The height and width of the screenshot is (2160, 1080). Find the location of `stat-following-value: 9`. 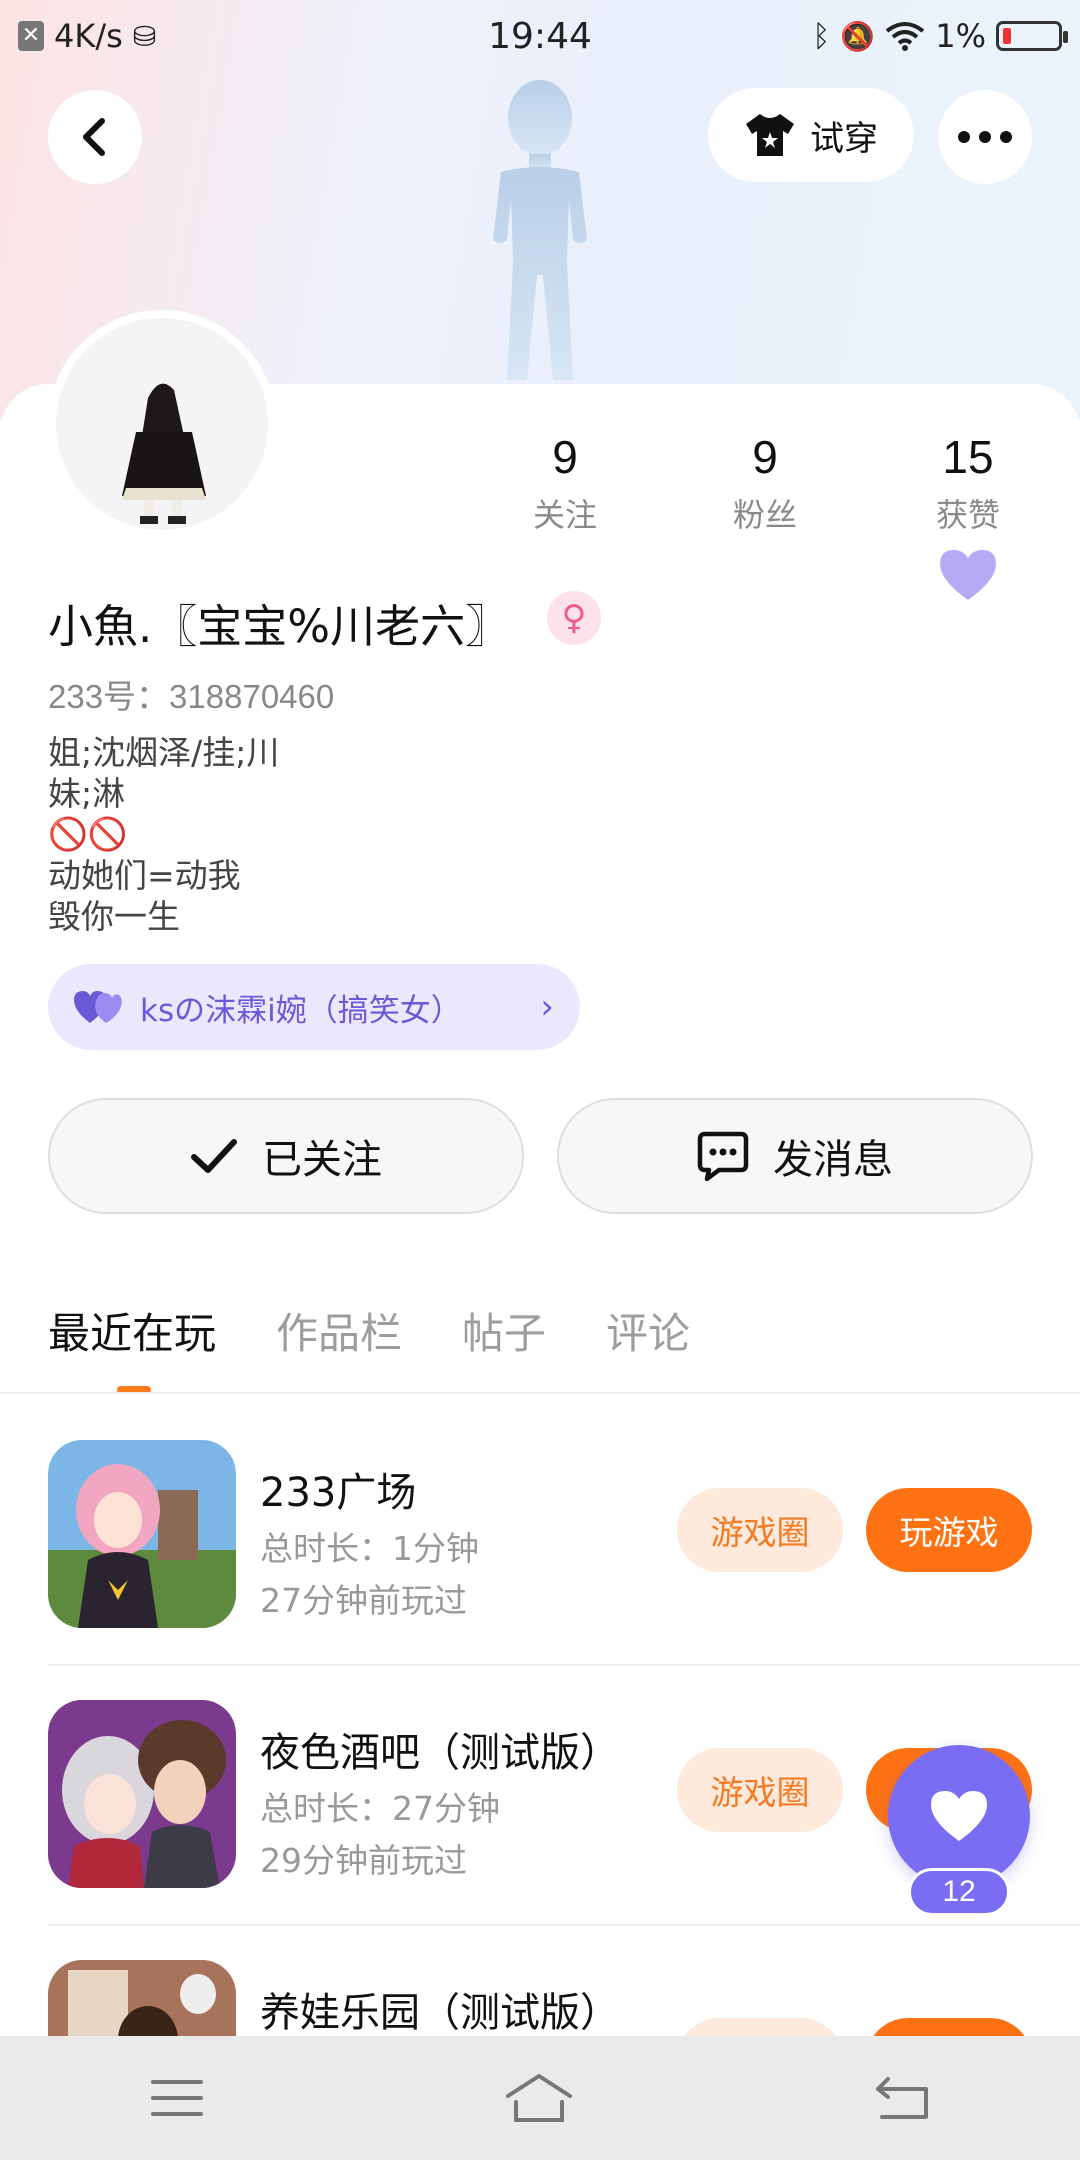

stat-following-value: 9 is located at coordinates (565, 457).